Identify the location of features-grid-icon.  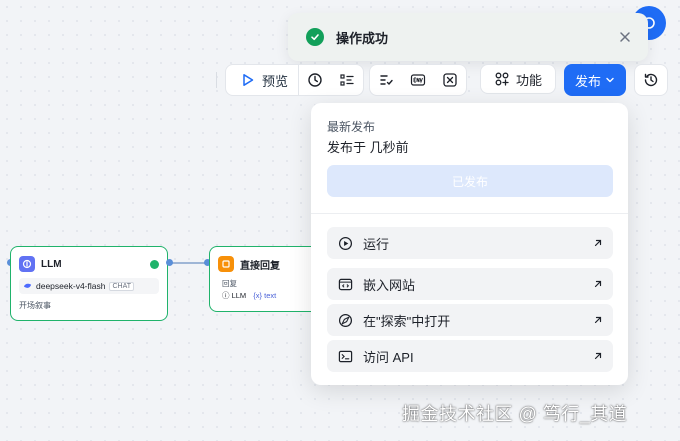
(502, 79).